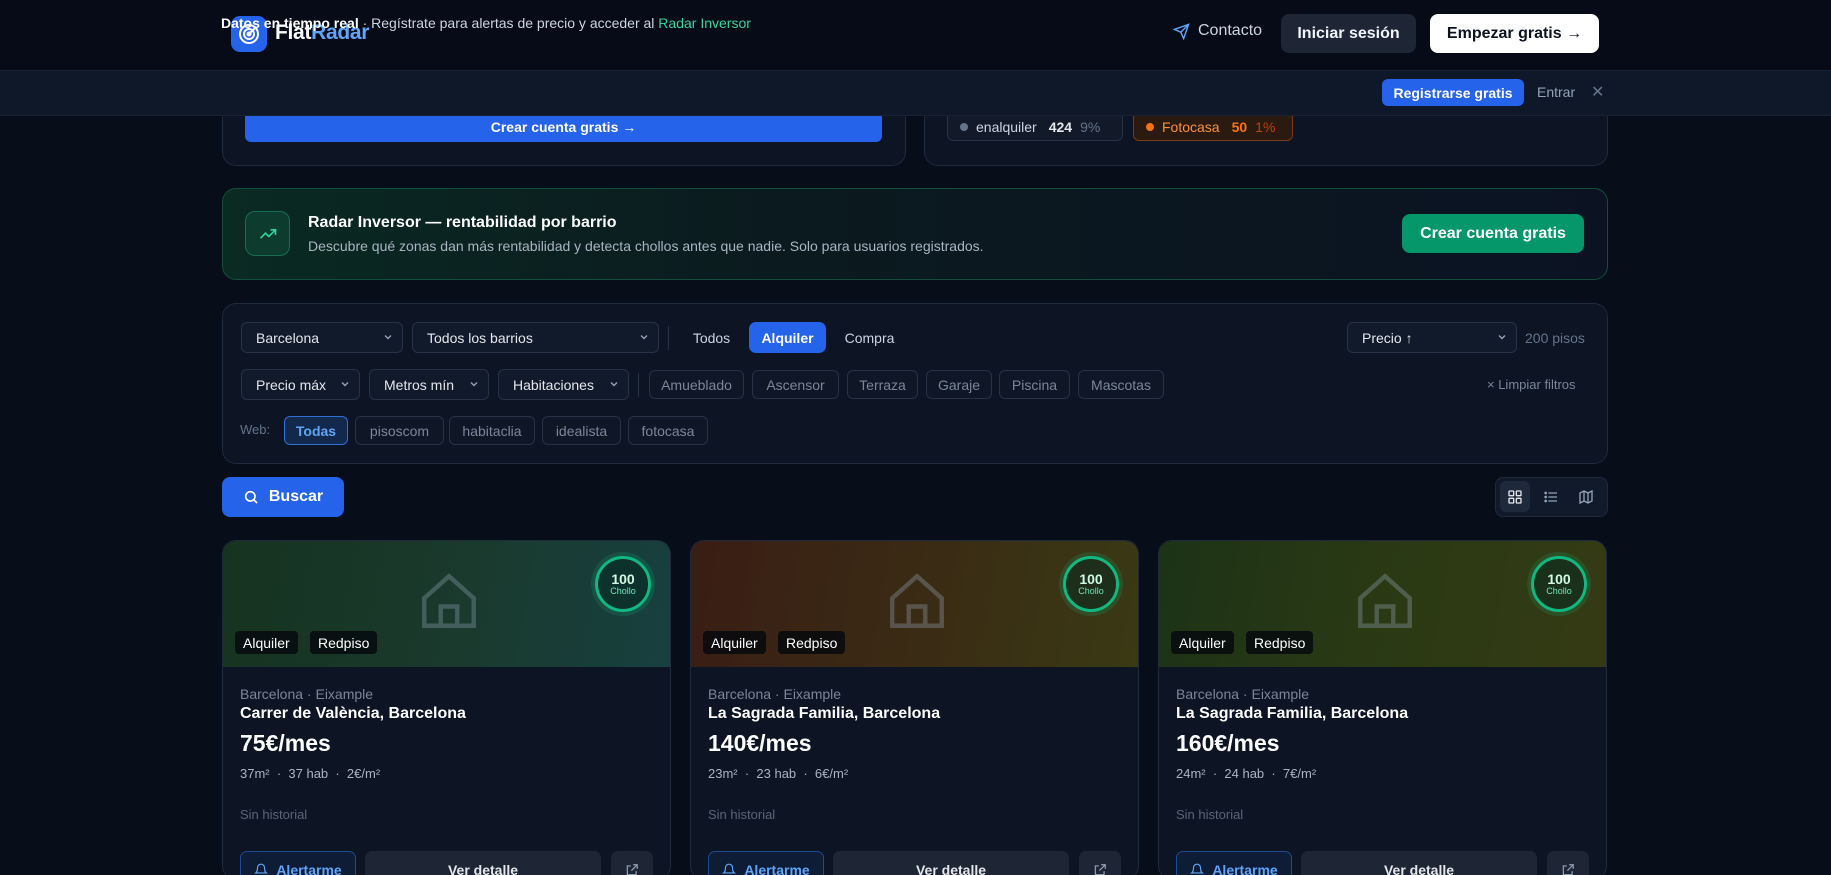  I want to click on source-pill-enalquiler: enalquiler 424 9%, so click(1035, 126).